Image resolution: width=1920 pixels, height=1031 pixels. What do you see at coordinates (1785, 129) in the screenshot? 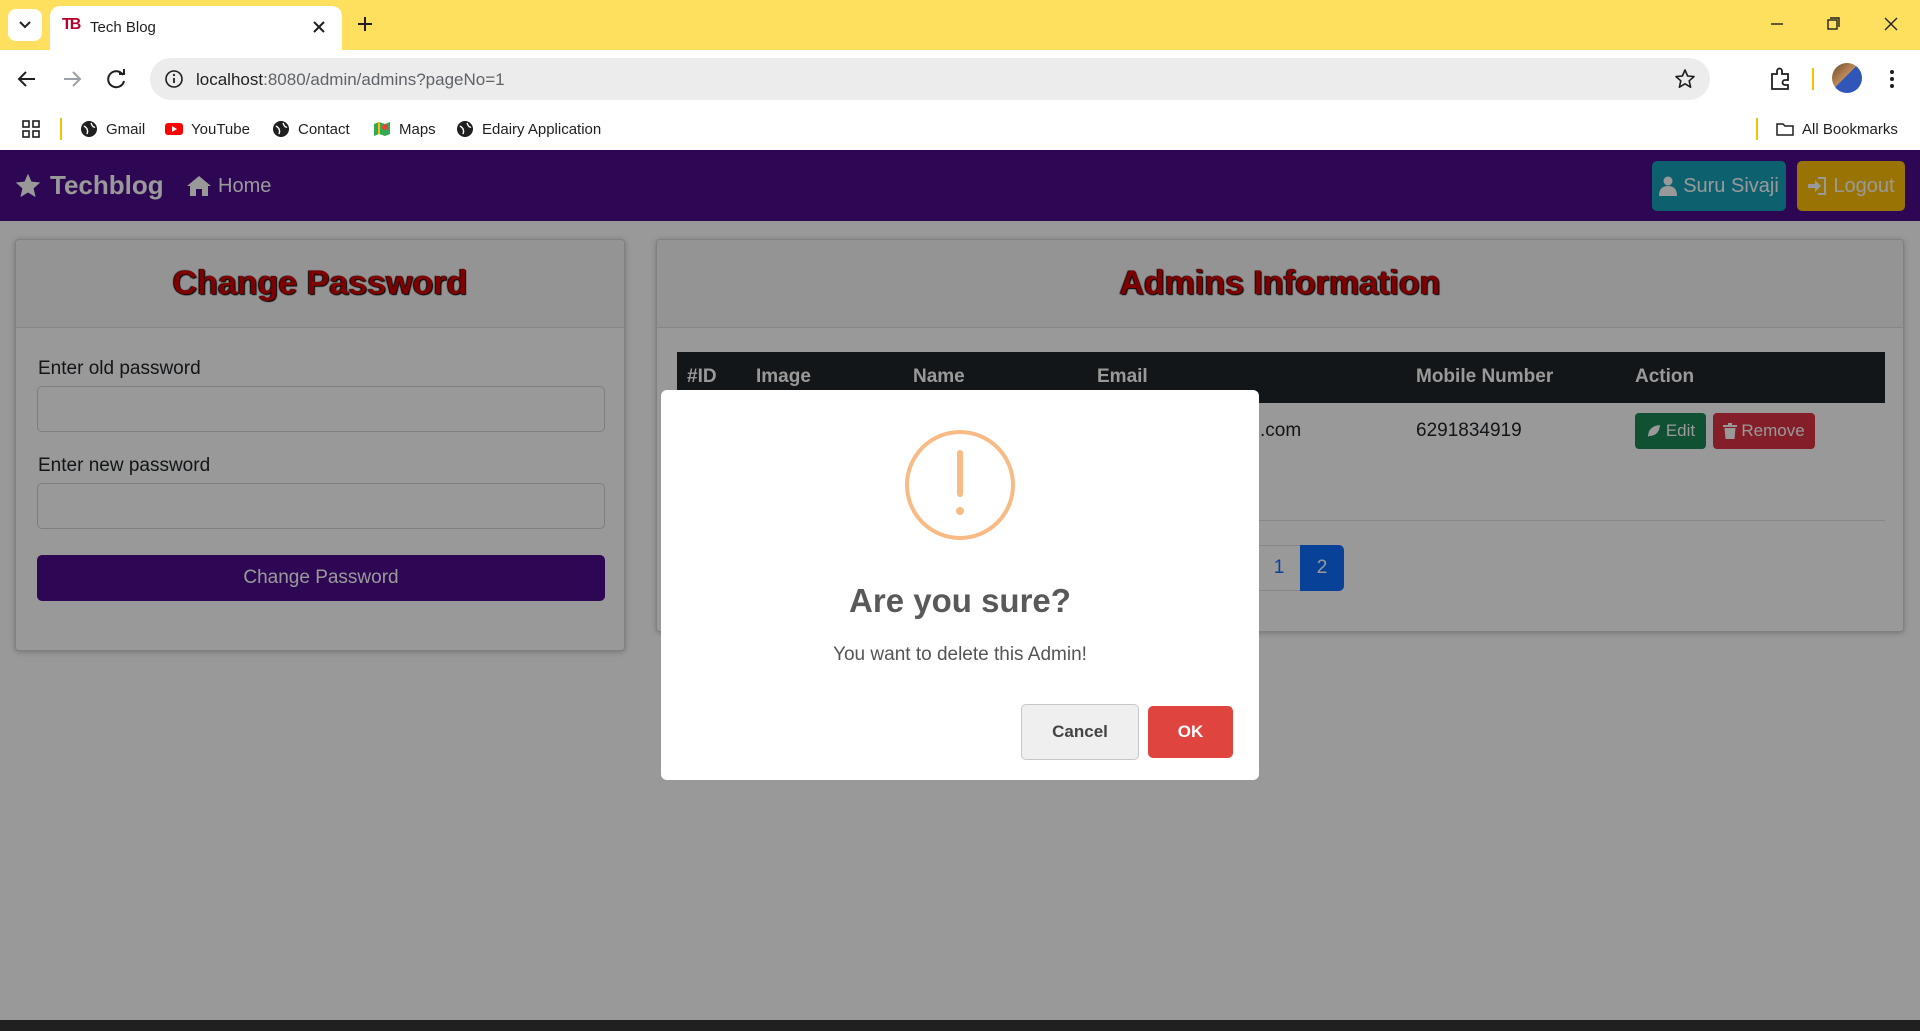
I see `folder-icon` at bounding box center [1785, 129].